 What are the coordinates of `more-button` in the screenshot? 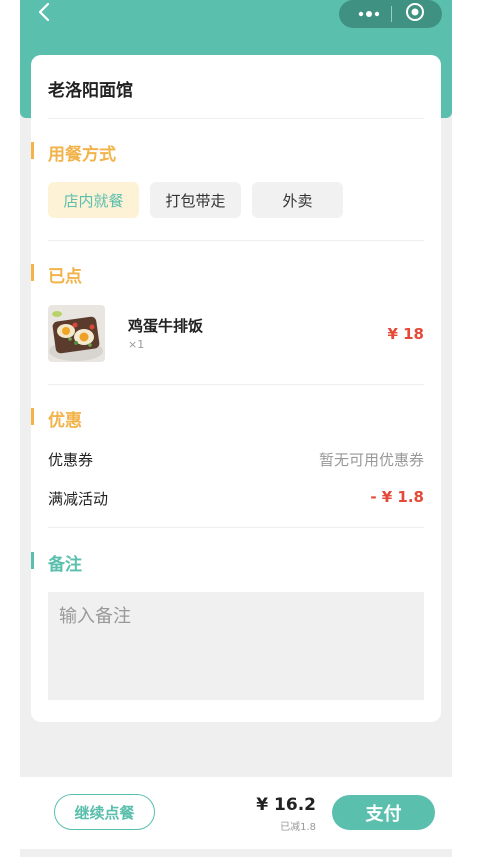 It's located at (369, 14).